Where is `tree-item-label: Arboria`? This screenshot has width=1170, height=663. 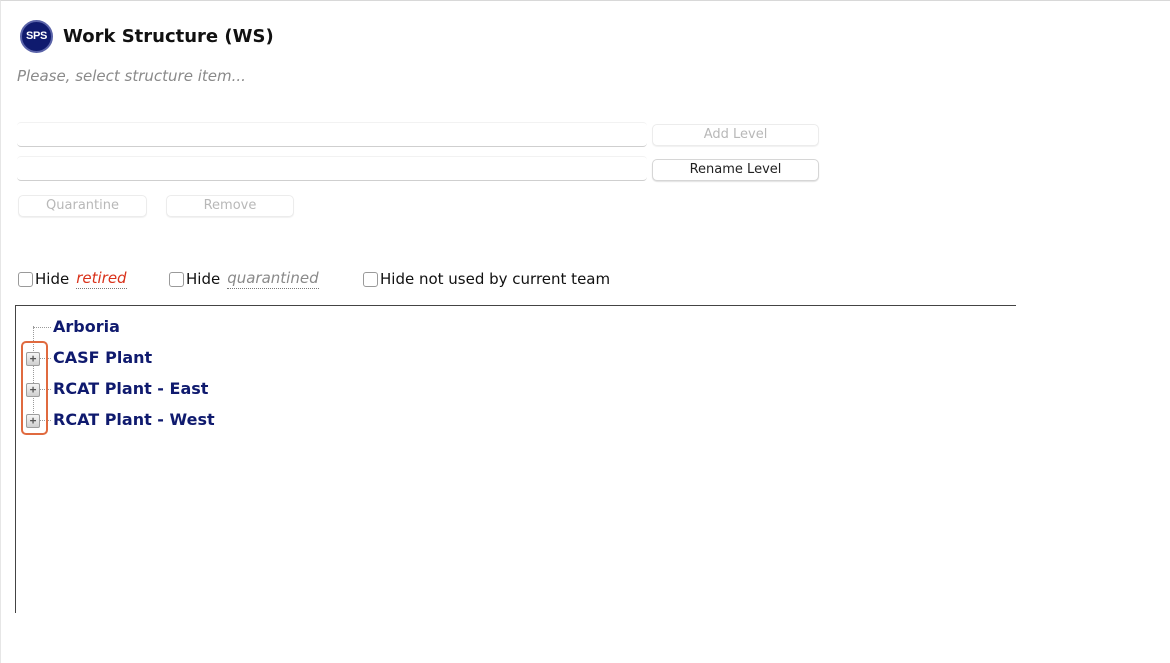 tree-item-label: Arboria is located at coordinates (86, 326).